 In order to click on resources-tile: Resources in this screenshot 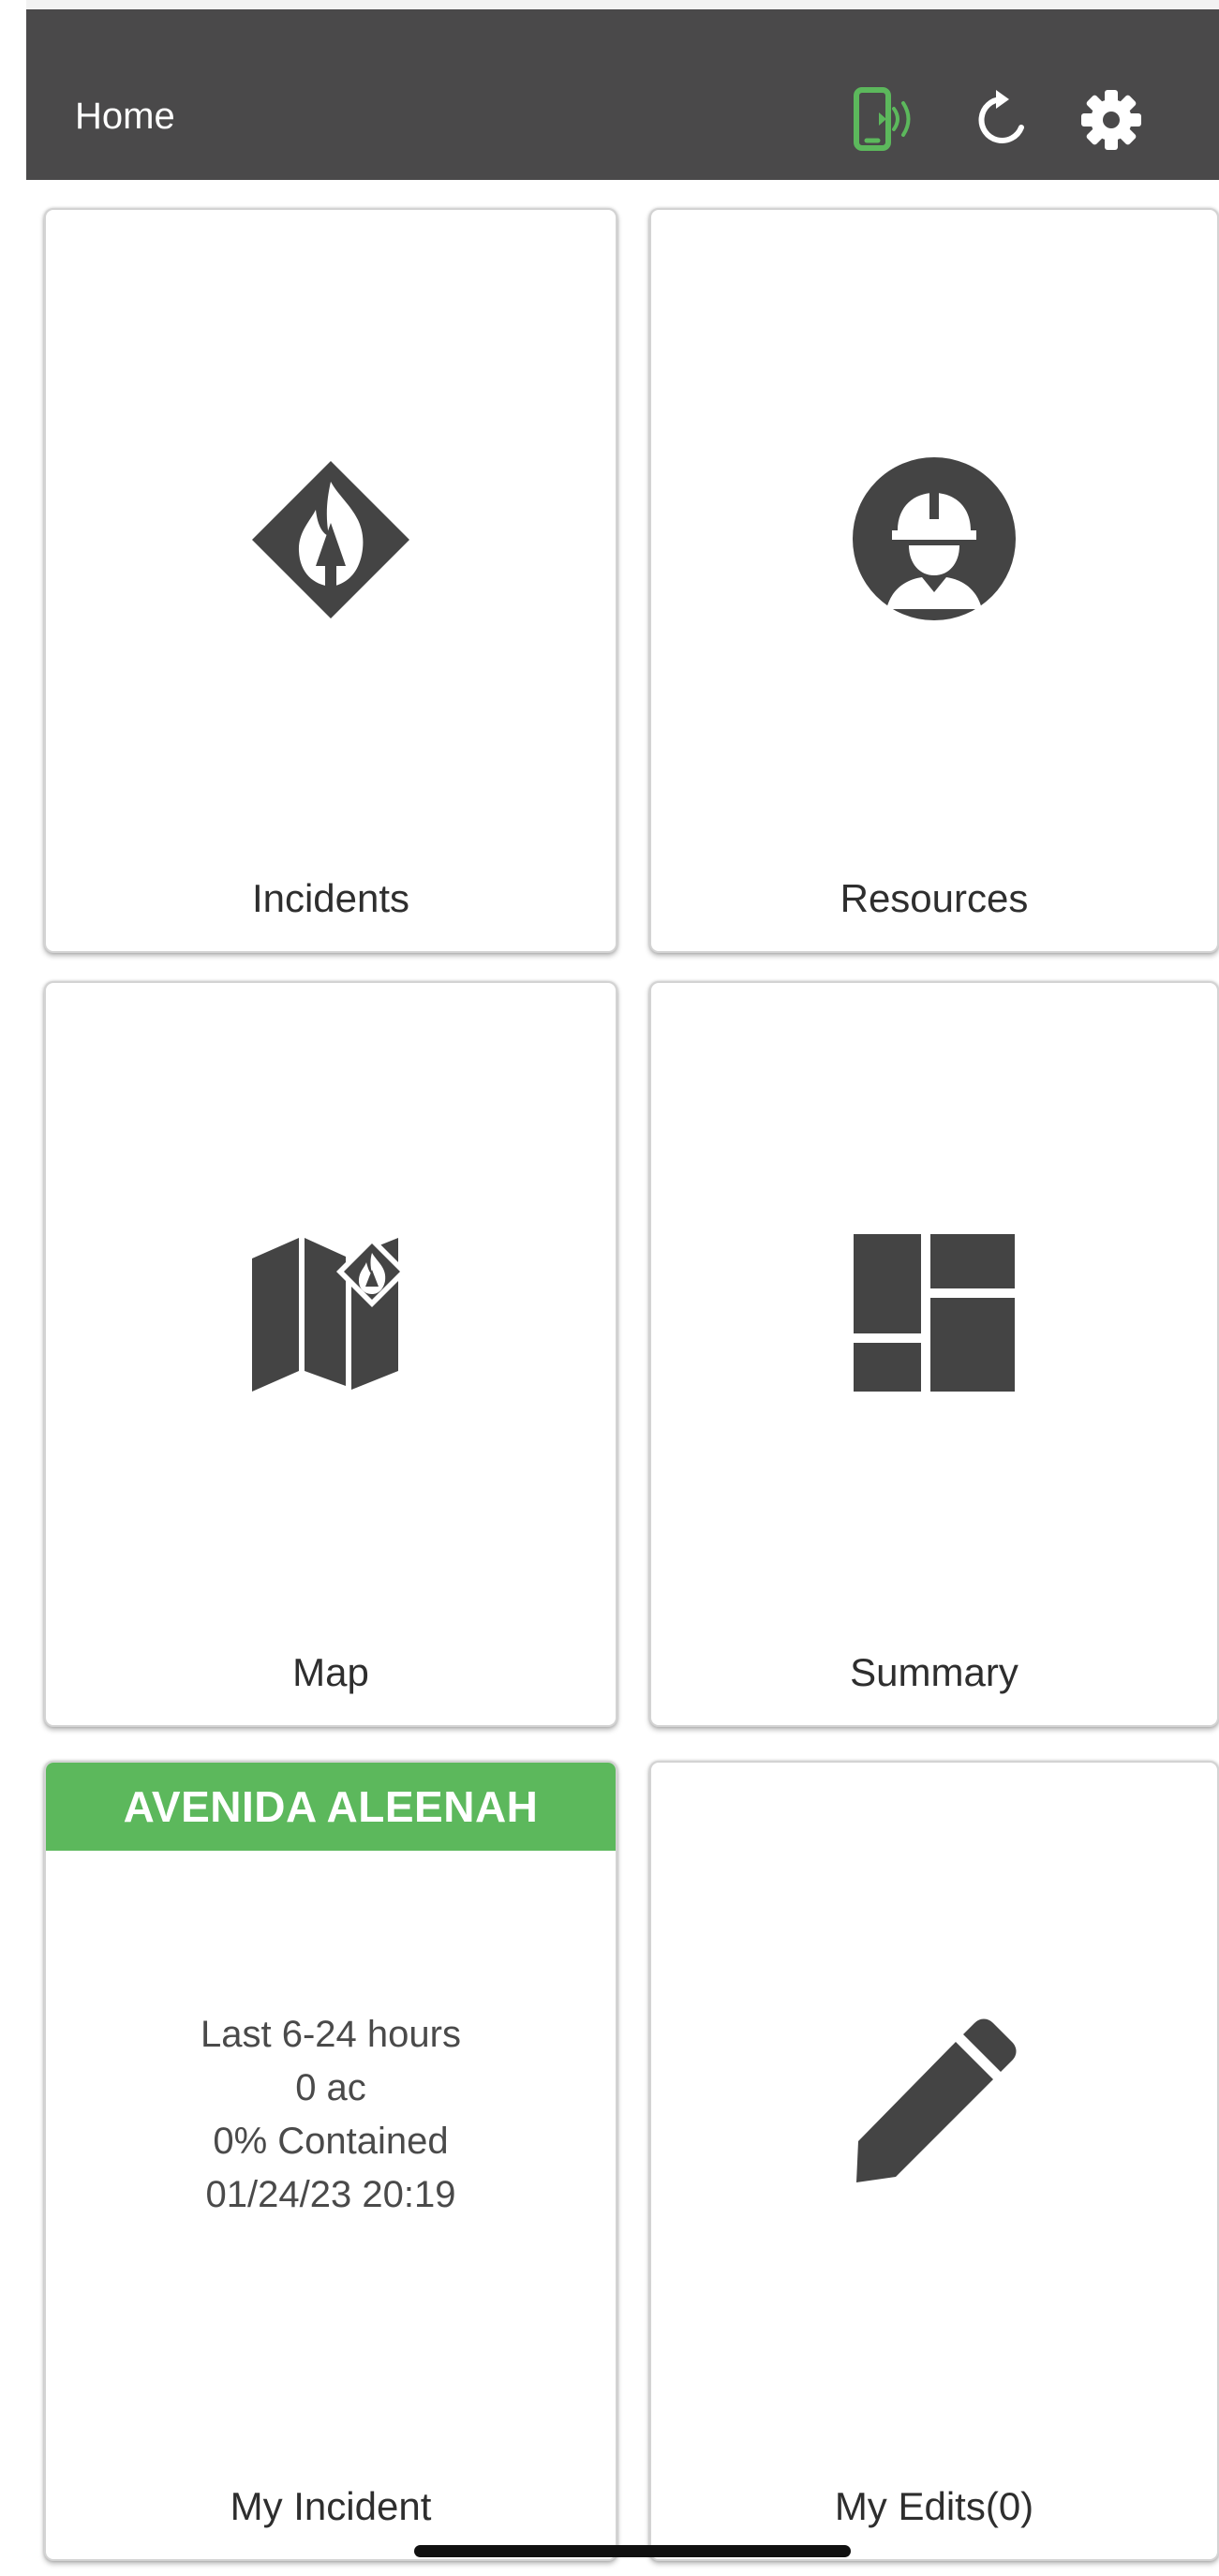, I will do `click(934, 580)`.